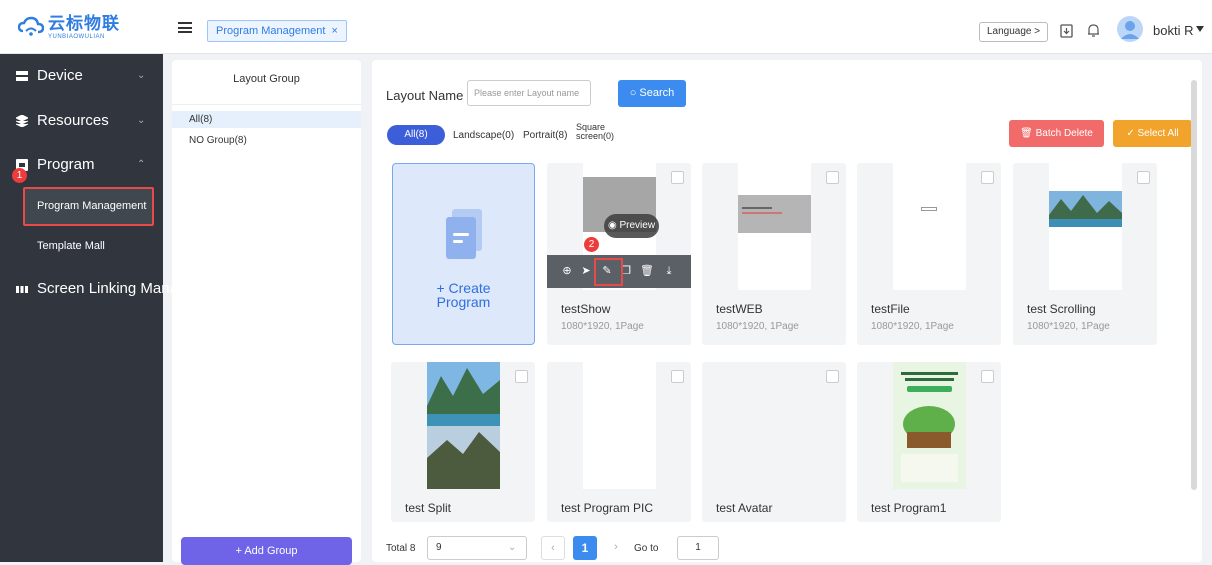 The image size is (1212, 565). I want to click on group-item-all: All(8), so click(266, 119).